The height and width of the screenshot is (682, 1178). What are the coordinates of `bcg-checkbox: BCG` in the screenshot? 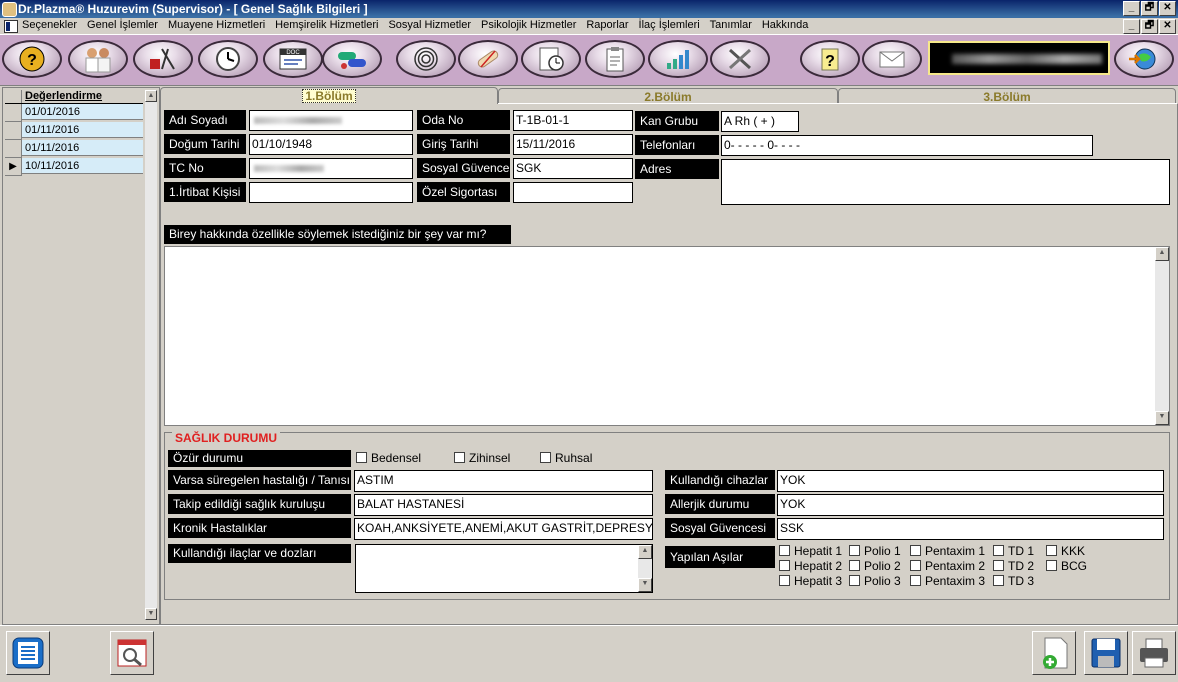 It's located at (1066, 566).